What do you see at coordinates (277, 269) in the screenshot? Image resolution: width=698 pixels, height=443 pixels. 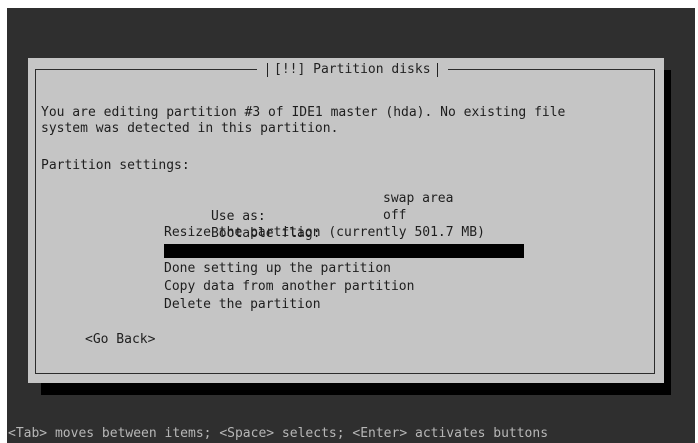 I see `done-setting-up-item: Done setting up the partition` at bounding box center [277, 269].